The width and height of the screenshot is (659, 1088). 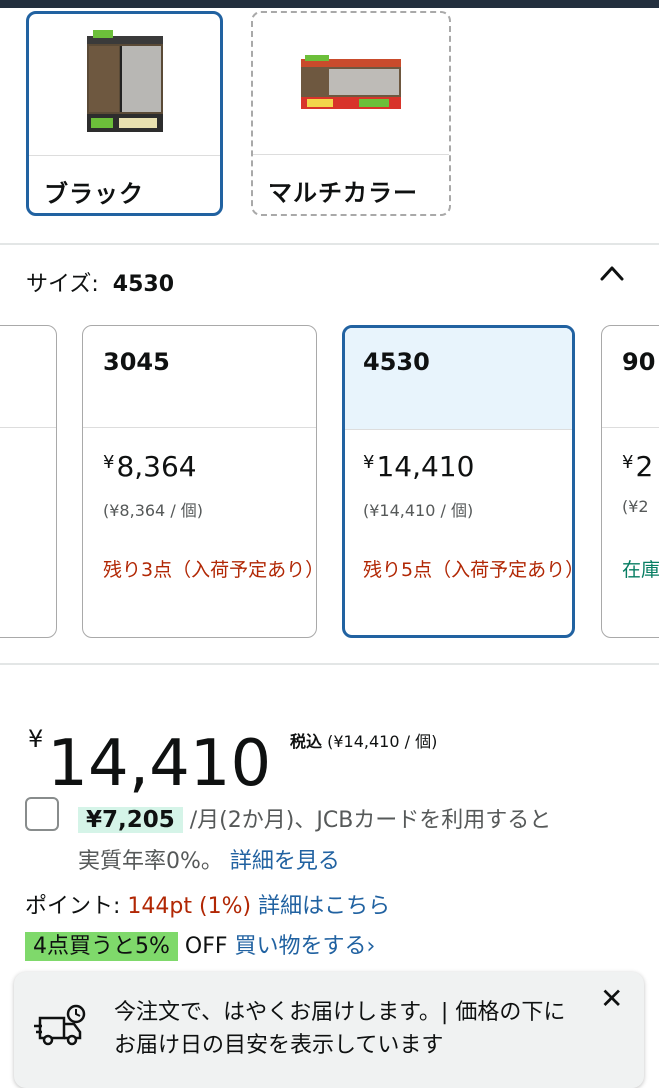 I want to click on tax-info: 税込 (¥14,410 / 個), so click(x=363, y=740).